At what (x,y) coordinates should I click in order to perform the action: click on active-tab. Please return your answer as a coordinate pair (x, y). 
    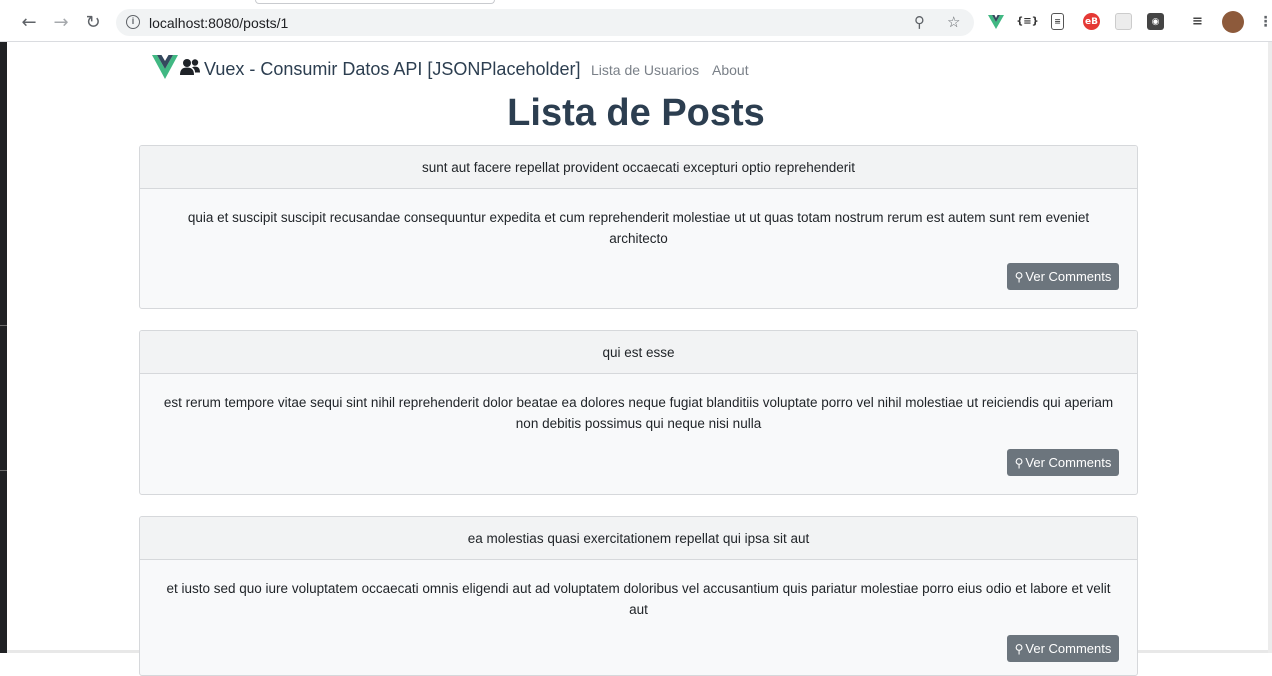
    Looking at the image, I should click on (375, 2).